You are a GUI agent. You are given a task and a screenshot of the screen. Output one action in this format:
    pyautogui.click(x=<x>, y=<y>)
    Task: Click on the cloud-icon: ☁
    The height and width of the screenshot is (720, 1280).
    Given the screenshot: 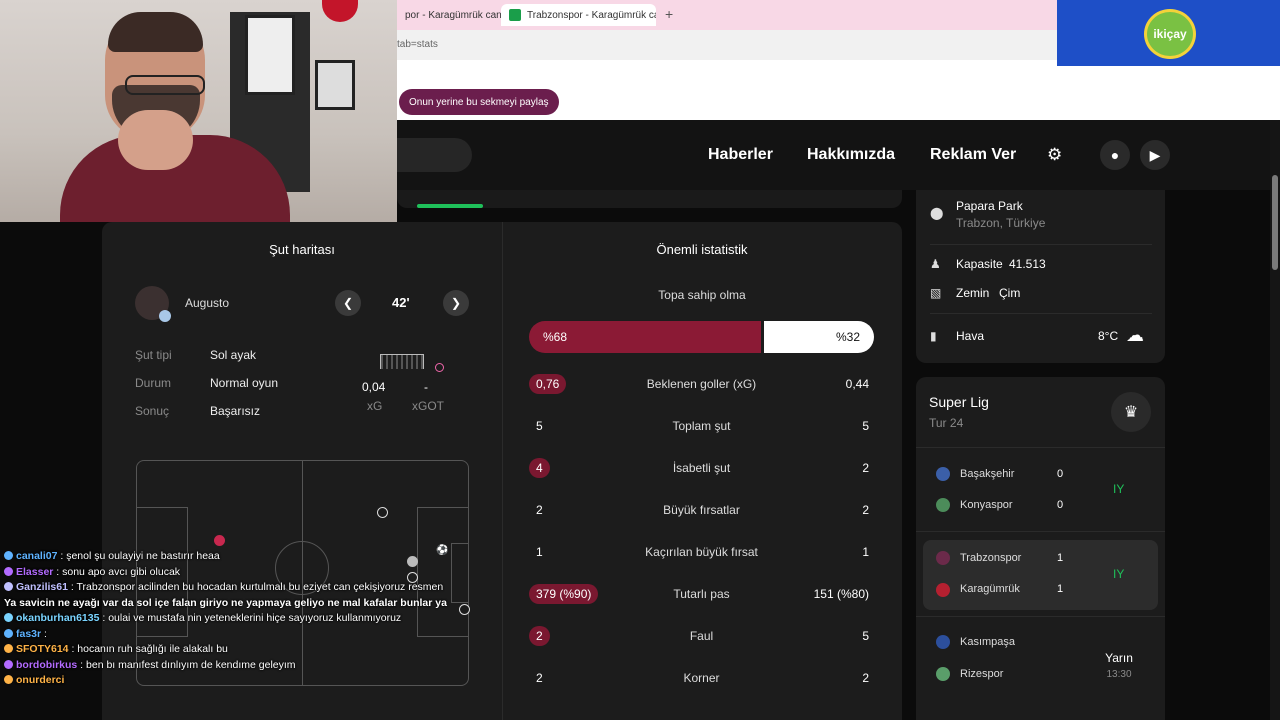 What is the action you would take?
    pyautogui.click(x=1135, y=335)
    